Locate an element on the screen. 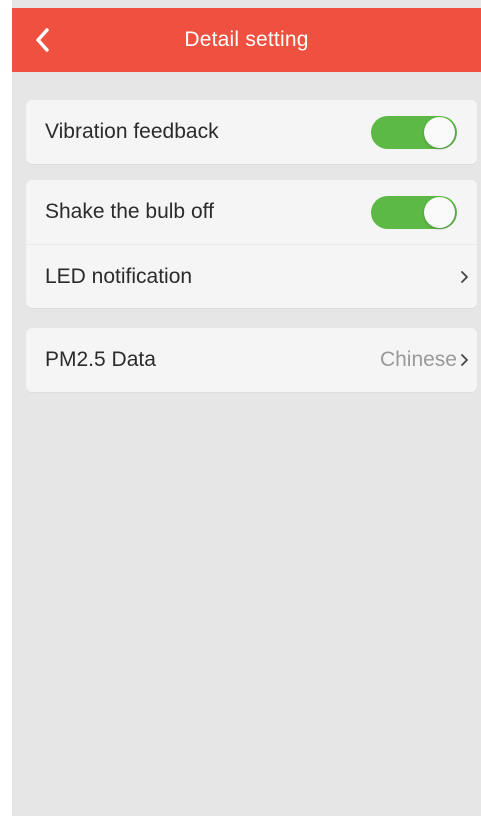 This screenshot has width=481, height=816. app-header: Detail setting is located at coordinates (246, 40).